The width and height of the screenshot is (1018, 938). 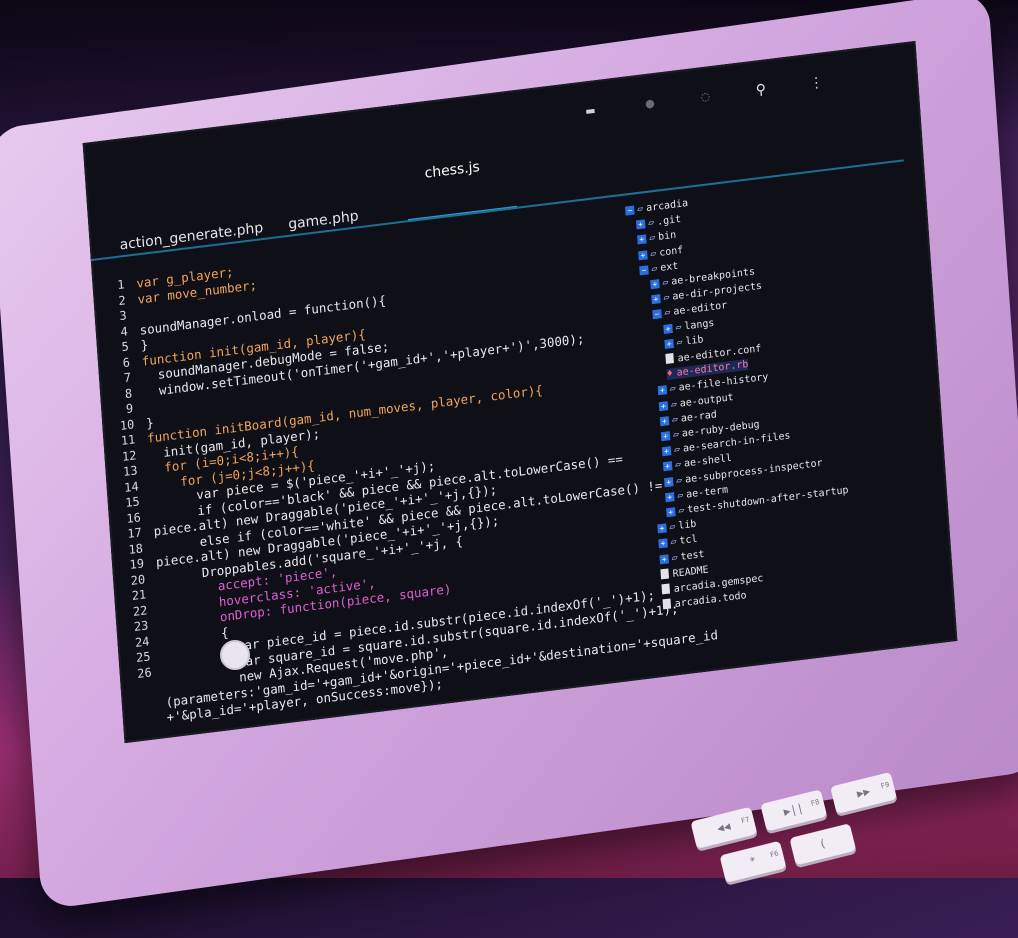 I want to click on keyboard-key: (, so click(x=823, y=844).